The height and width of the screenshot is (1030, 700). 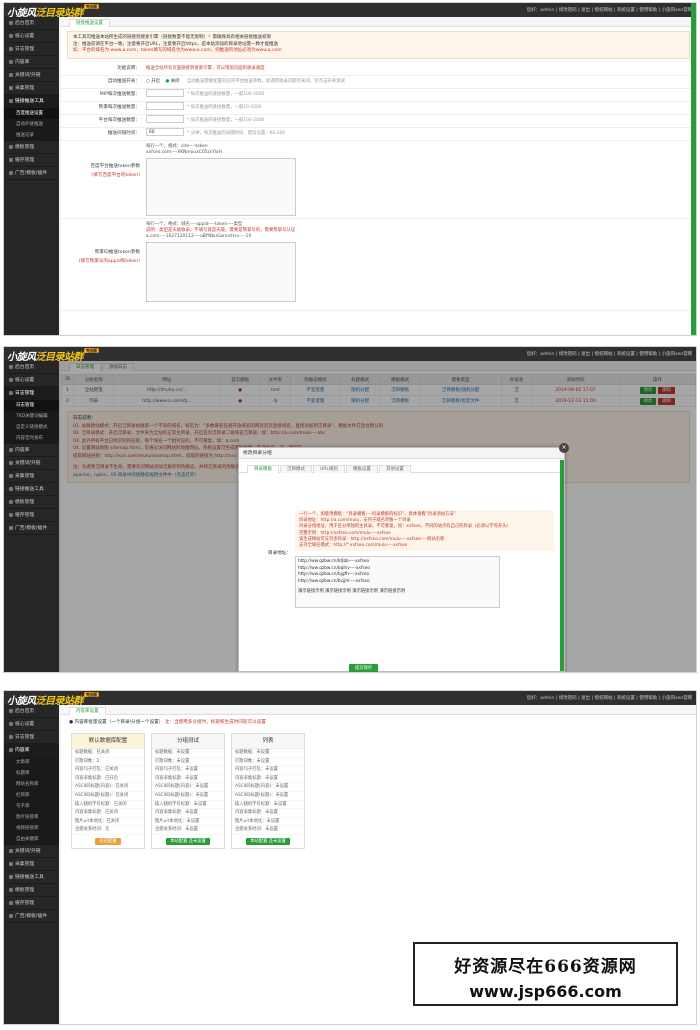 What do you see at coordinates (31, 784) in the screenshot?
I see `sidebar-subitem: 网站名称库` at bounding box center [31, 784].